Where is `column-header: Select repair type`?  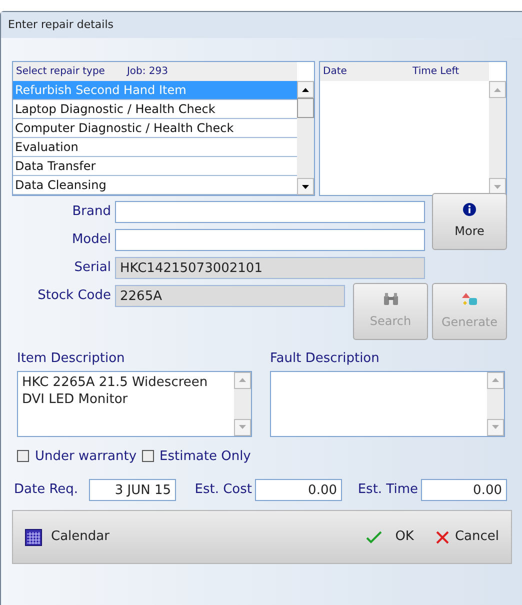
column-header: Select repair type is located at coordinates (60, 72).